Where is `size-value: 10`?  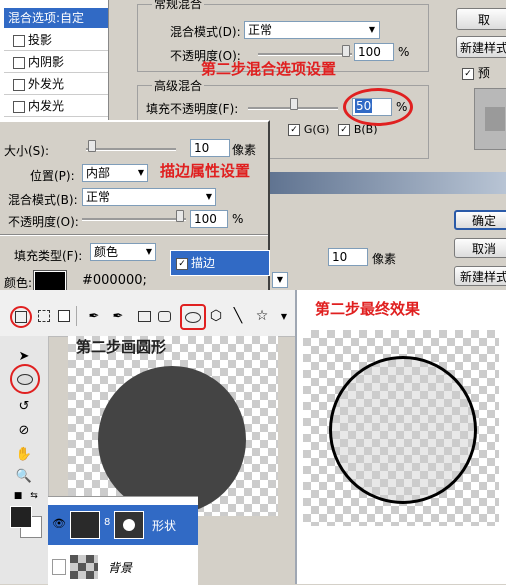 size-value: 10 is located at coordinates (340, 257).